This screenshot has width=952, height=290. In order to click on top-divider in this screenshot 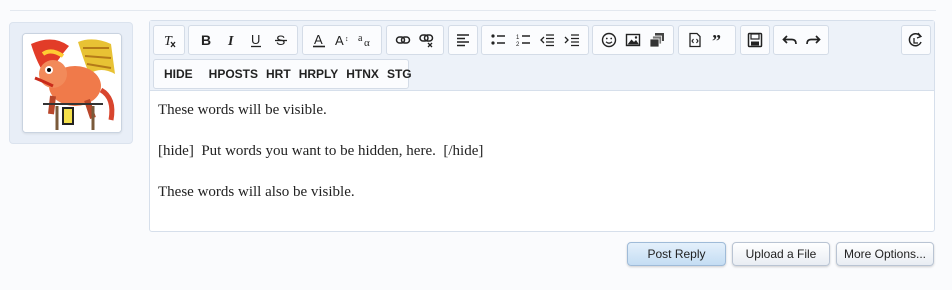, I will do `click(473, 10)`.